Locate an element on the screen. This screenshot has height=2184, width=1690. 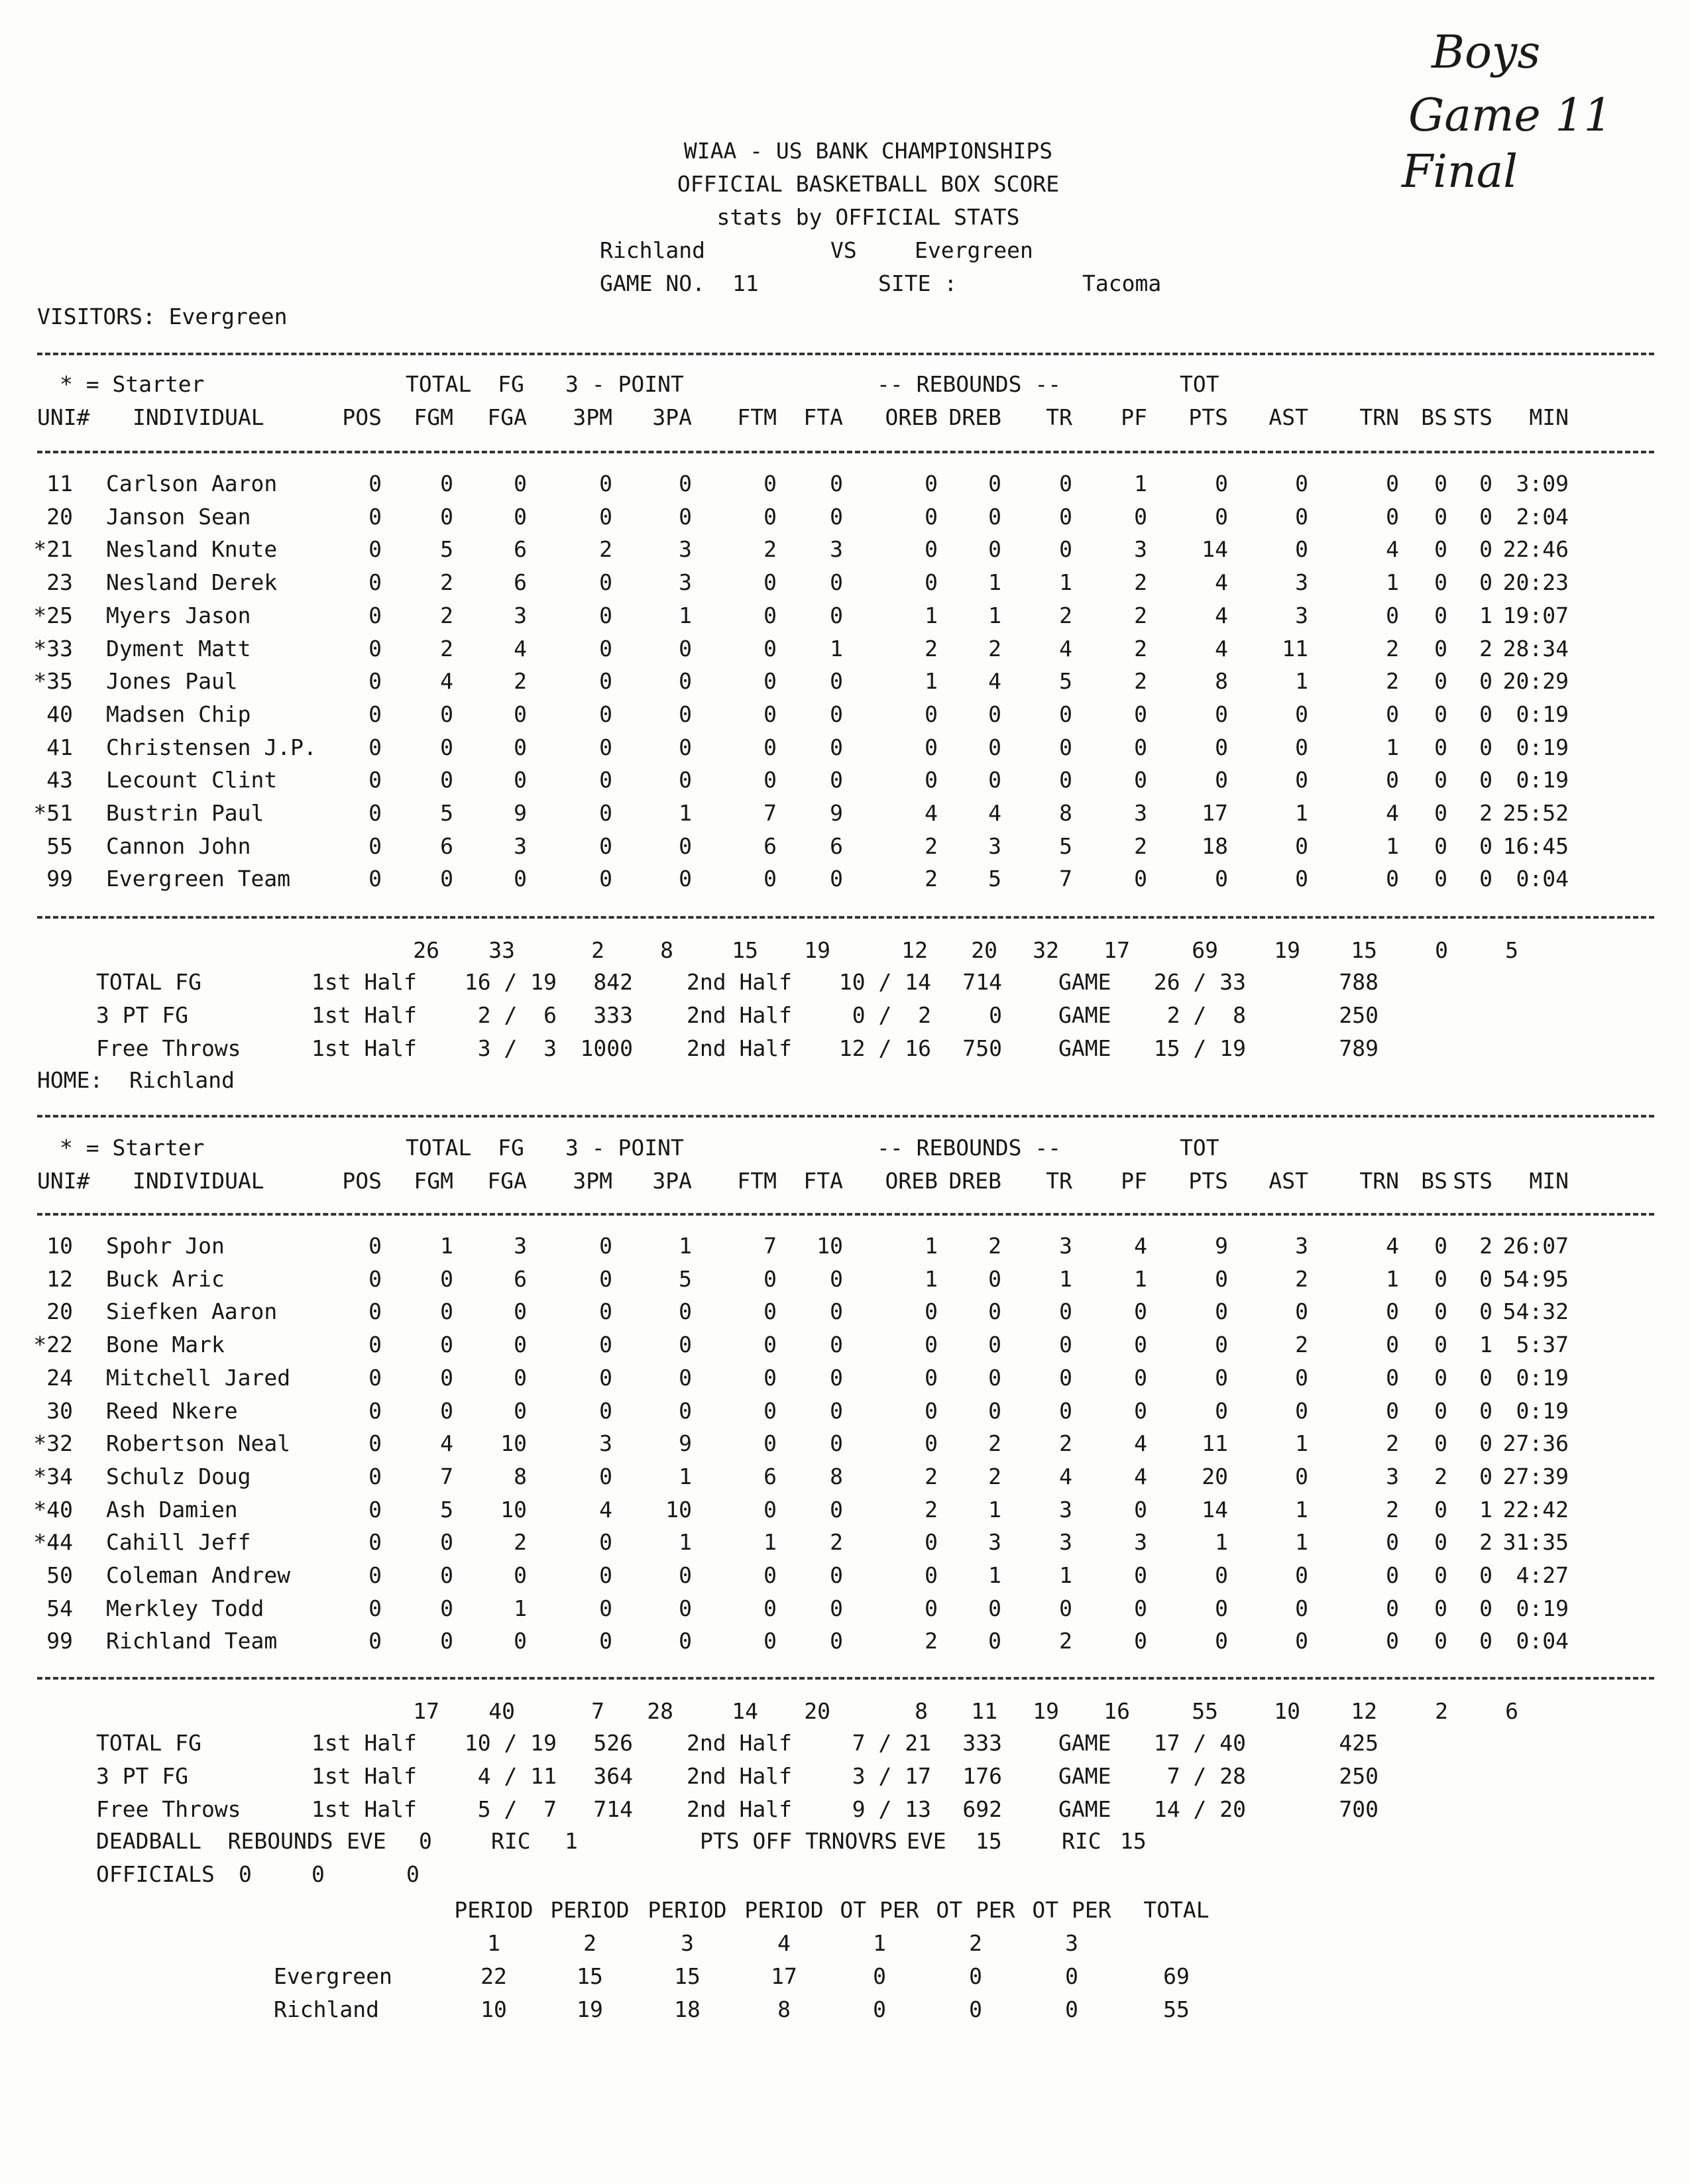
team-total: 19 is located at coordinates (1046, 1711).